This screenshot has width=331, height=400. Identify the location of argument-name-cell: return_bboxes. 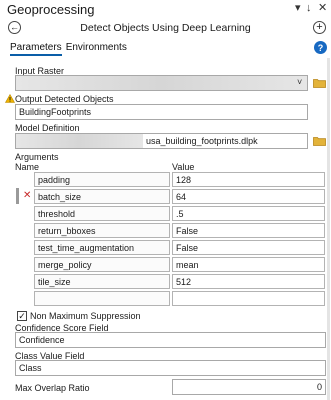
(102, 230).